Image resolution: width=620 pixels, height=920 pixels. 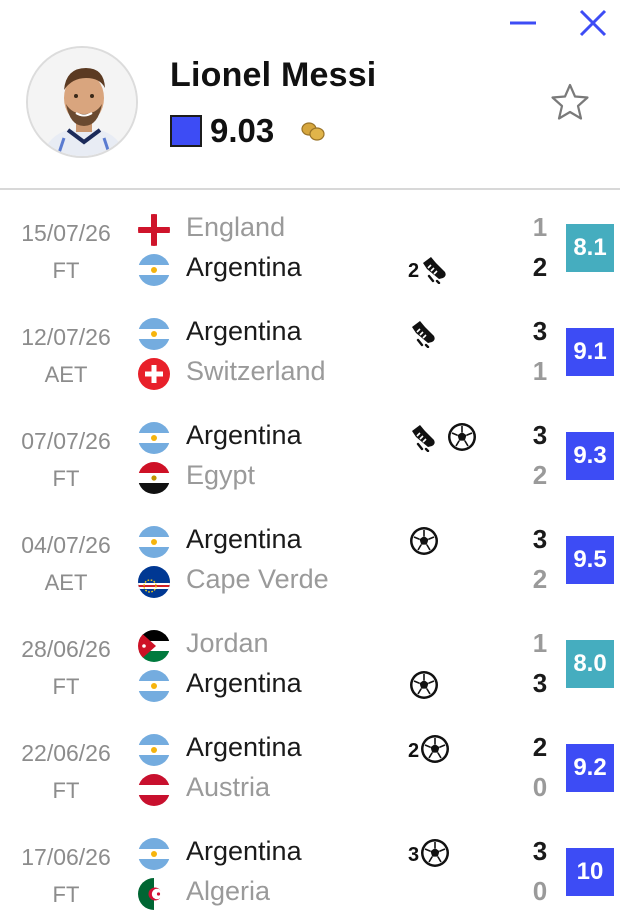 I want to click on match-date: 04/07/26, so click(x=66, y=545).